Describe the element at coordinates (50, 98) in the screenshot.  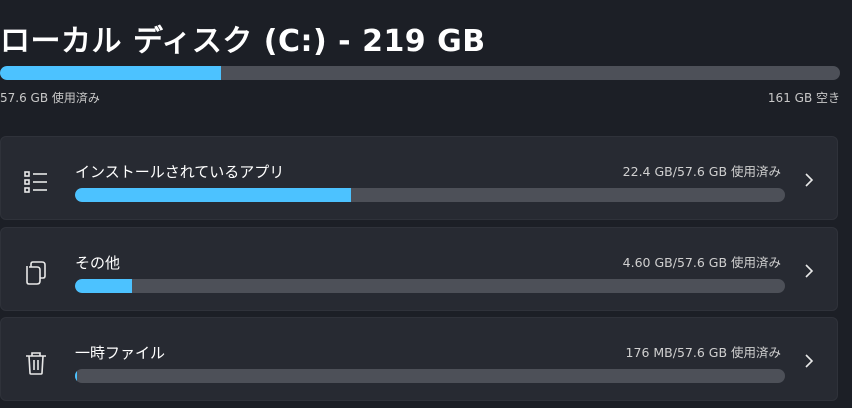
I see `used-space-label: 57.6 GB 使用済み` at that location.